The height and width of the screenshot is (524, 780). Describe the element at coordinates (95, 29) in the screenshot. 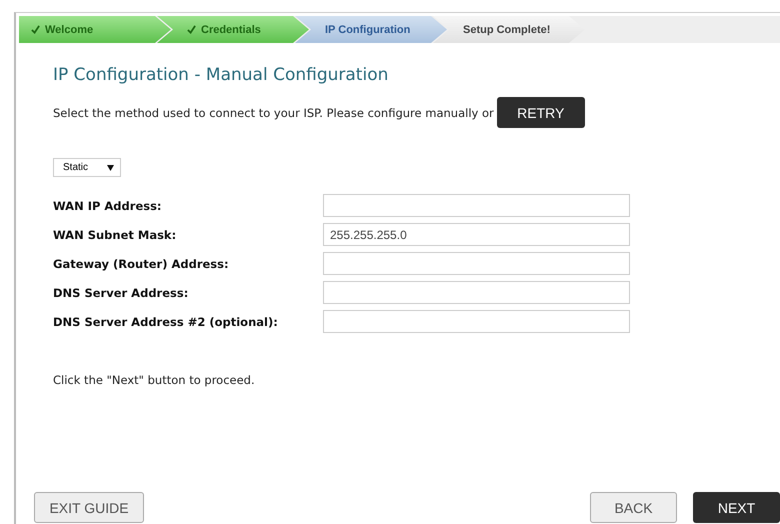

I see `wizard-step: Welcome` at that location.